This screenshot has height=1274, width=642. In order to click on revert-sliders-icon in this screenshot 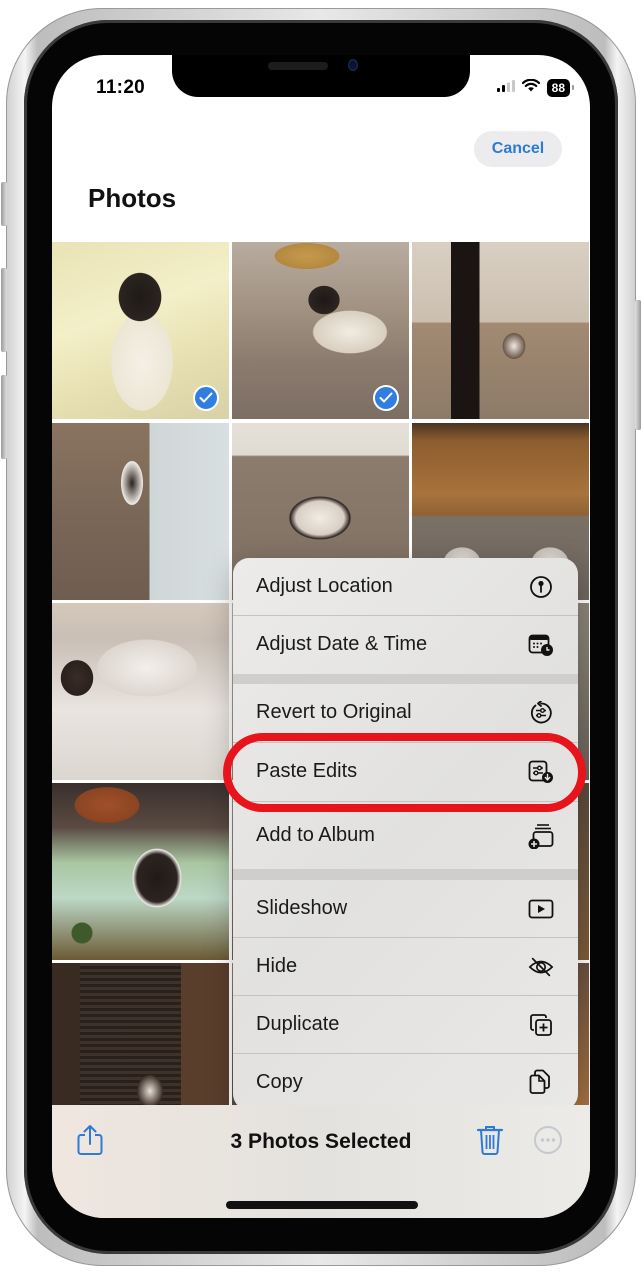, I will do `click(541, 713)`.